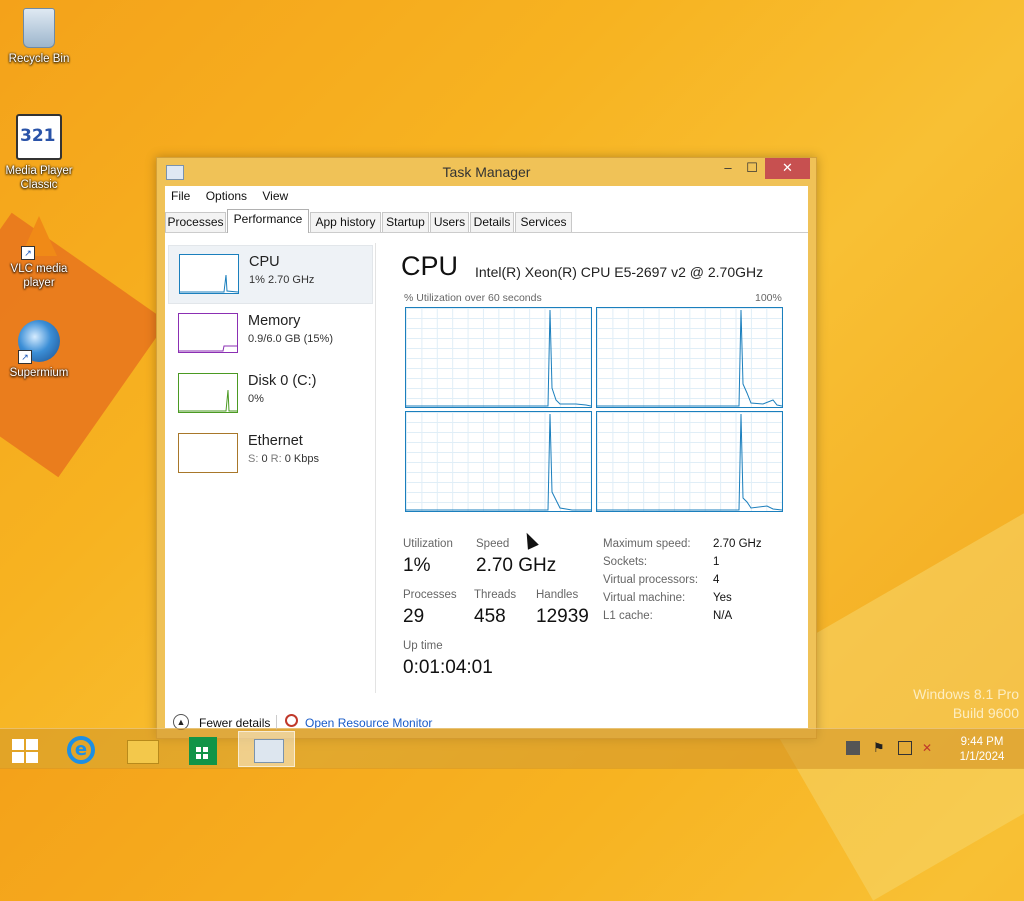 This screenshot has width=1024, height=901. I want to click on menu-view: View, so click(275, 194).